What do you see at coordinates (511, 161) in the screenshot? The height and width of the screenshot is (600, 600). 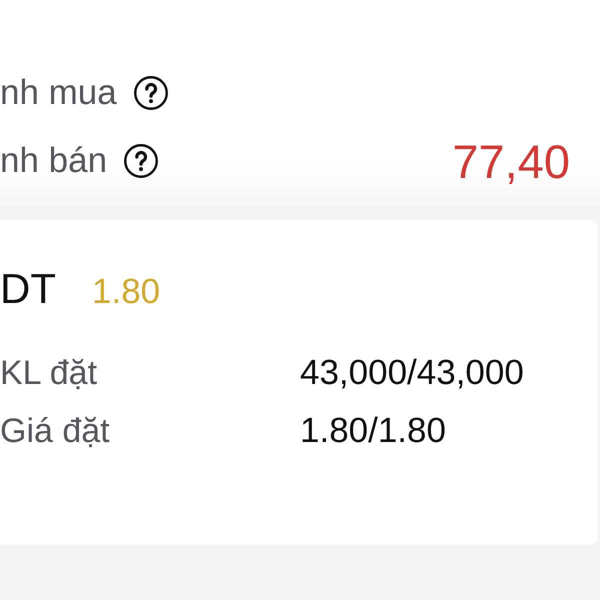 I see `summary-value: 77,40` at bounding box center [511, 161].